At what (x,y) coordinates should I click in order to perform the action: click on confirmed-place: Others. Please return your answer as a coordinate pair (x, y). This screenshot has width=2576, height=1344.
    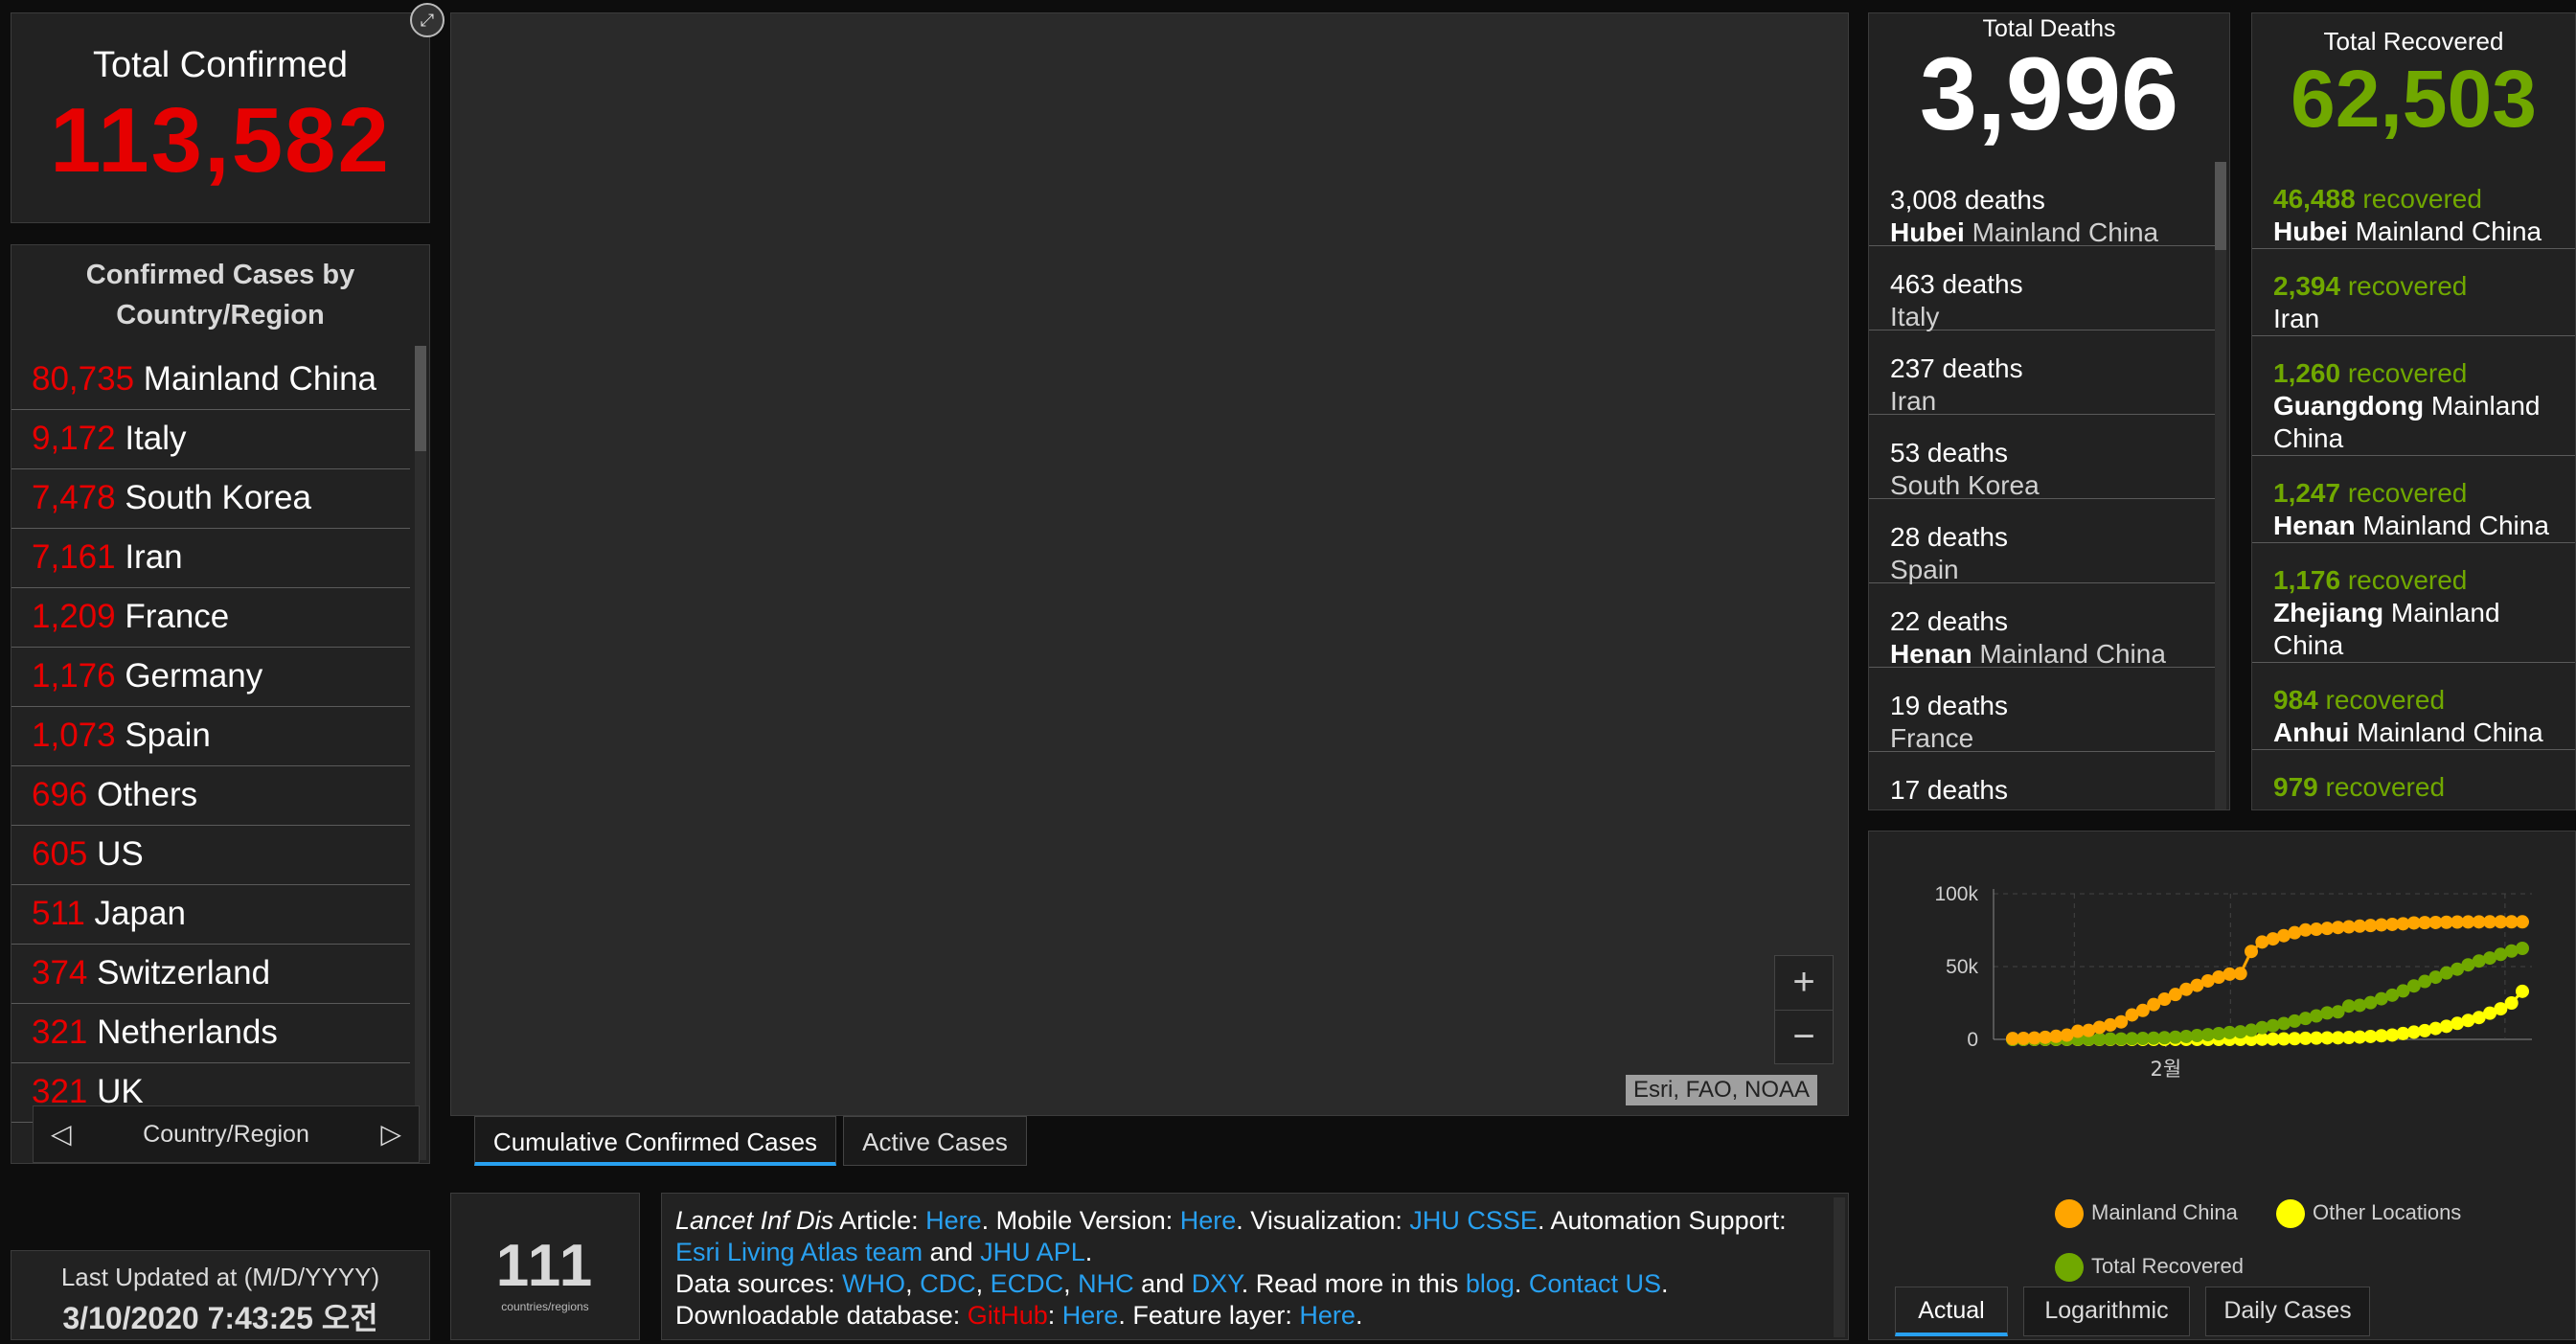
    Looking at the image, I should click on (147, 794).